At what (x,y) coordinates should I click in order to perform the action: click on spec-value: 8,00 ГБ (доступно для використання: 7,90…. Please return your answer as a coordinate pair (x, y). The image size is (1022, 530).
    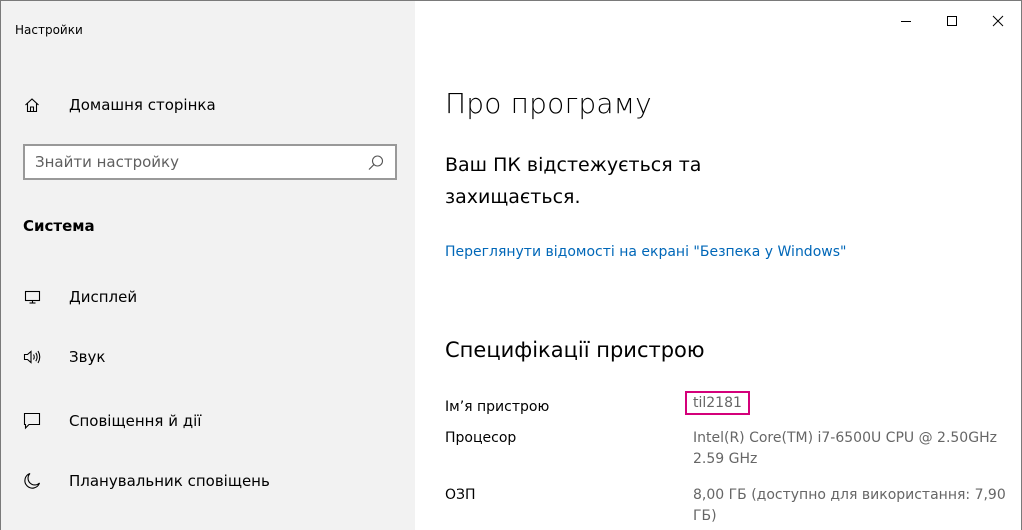
    Looking at the image, I should click on (849, 505).